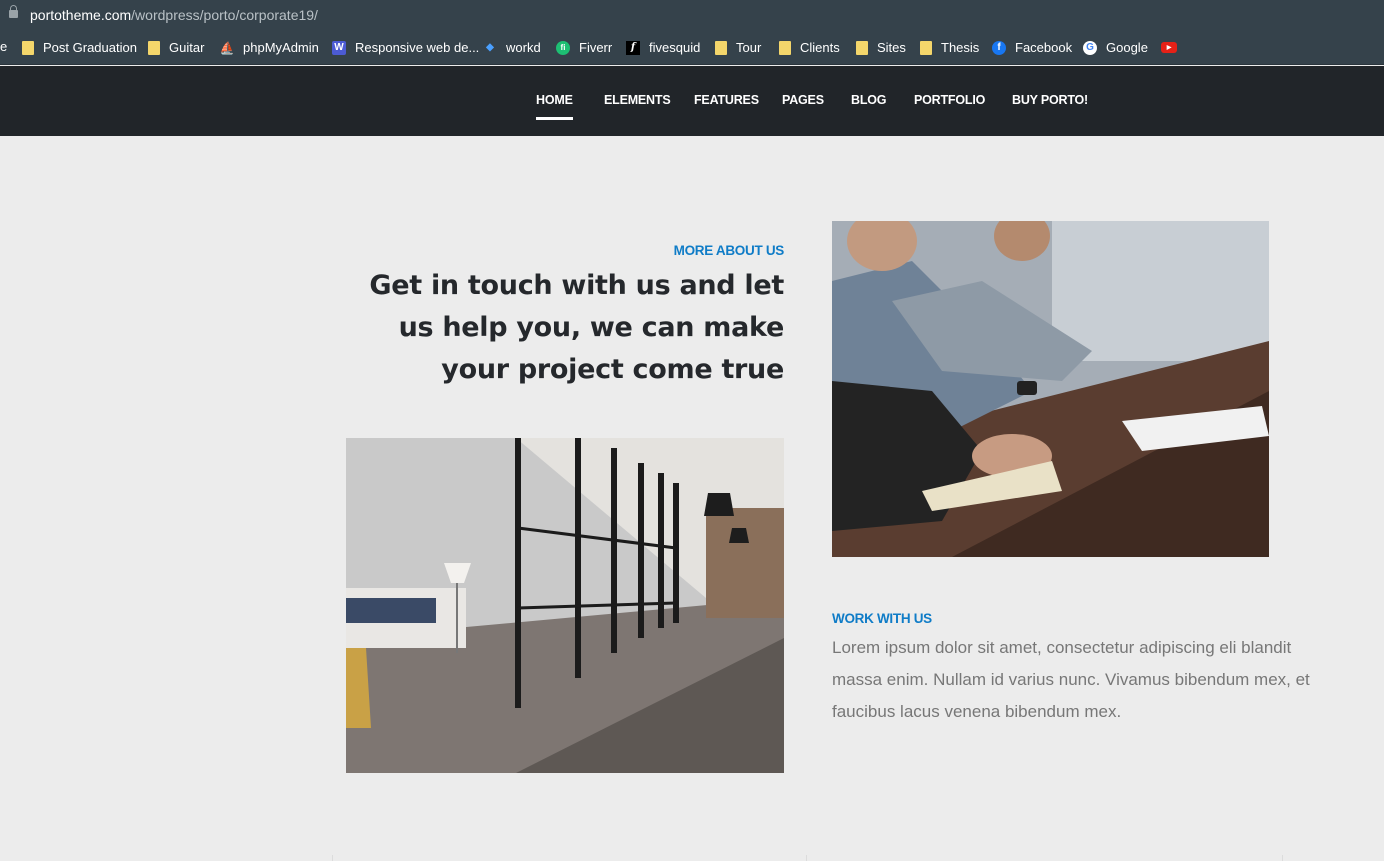 Image resolution: width=1384 pixels, height=861 pixels. I want to click on nav-blog: BLOG, so click(869, 100).